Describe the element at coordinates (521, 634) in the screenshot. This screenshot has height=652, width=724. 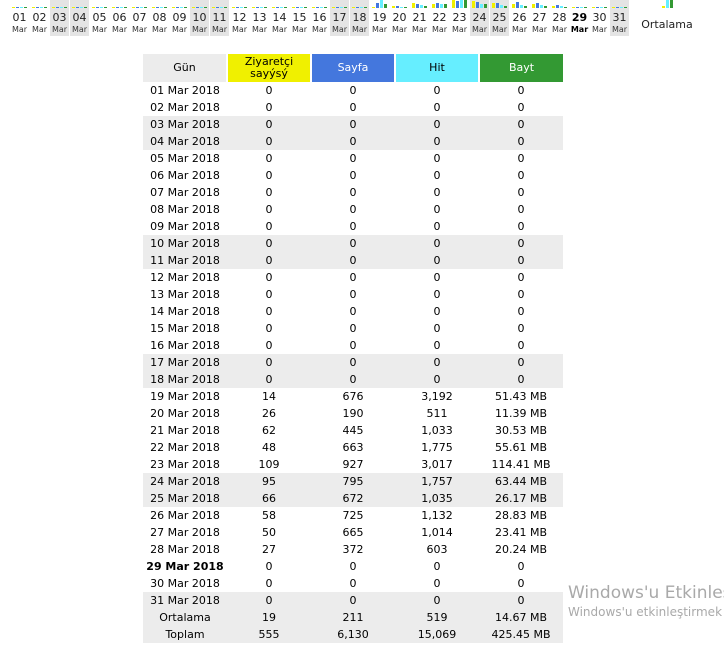
I see `total-bytes: 425.45 MB` at that location.